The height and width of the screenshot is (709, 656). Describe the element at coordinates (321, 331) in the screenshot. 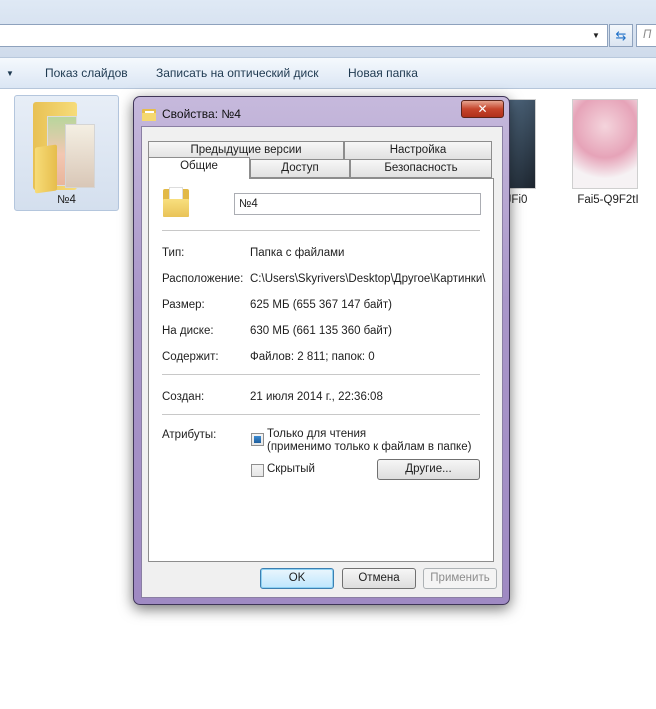

I see `size-on-disk-value: 630 МБ (661 135 360 байт)` at that location.